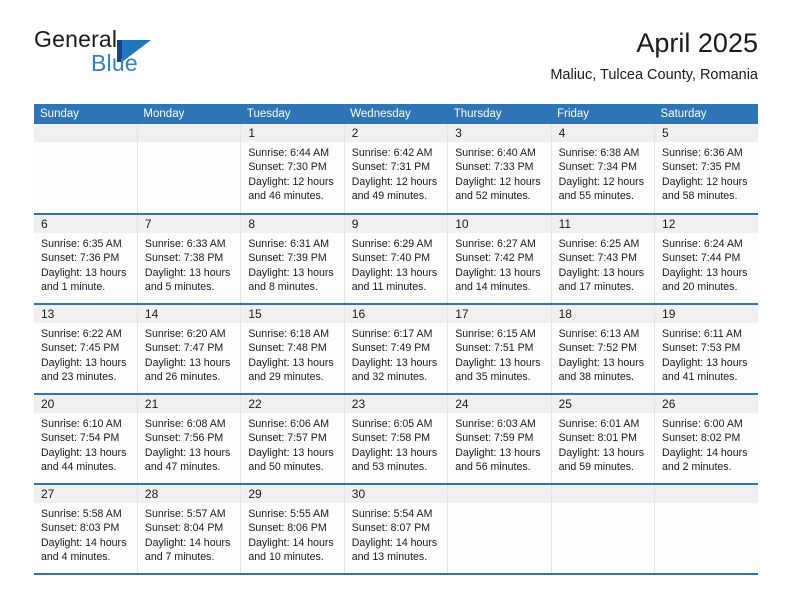 The image size is (792, 612). What do you see at coordinates (597, 438) in the screenshot?
I see `sunset-text: Sunset: 8:01 PM` at bounding box center [597, 438].